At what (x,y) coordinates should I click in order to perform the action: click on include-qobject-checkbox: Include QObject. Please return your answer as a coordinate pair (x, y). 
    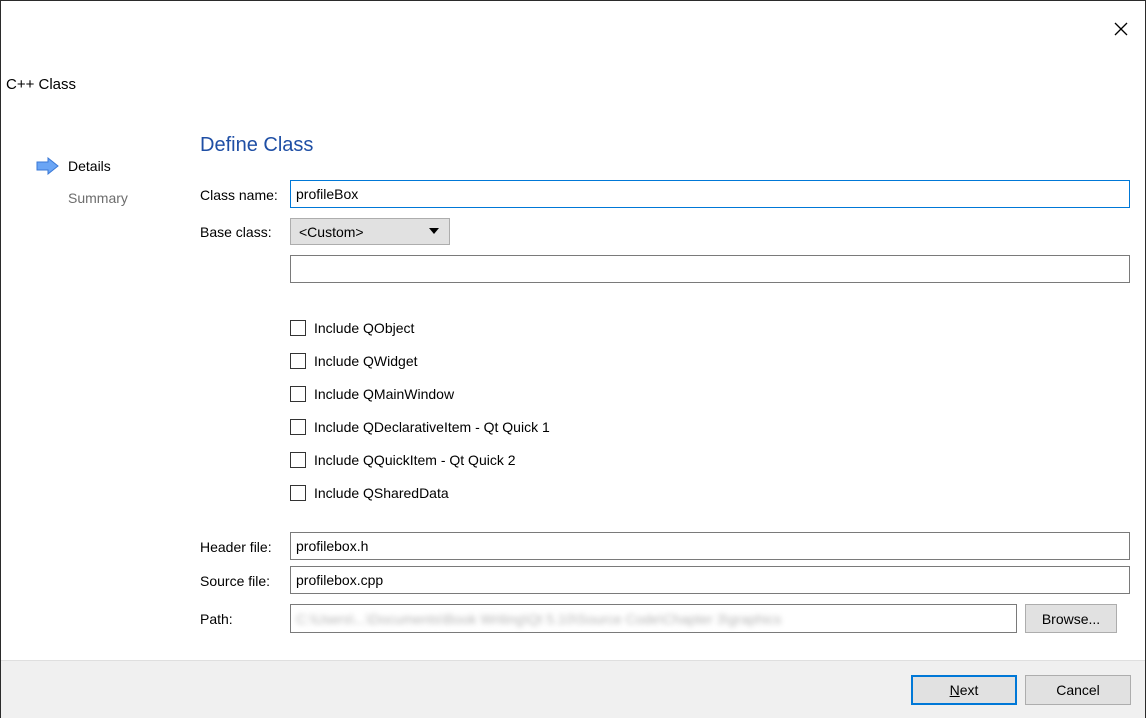
    Looking at the image, I should click on (352, 328).